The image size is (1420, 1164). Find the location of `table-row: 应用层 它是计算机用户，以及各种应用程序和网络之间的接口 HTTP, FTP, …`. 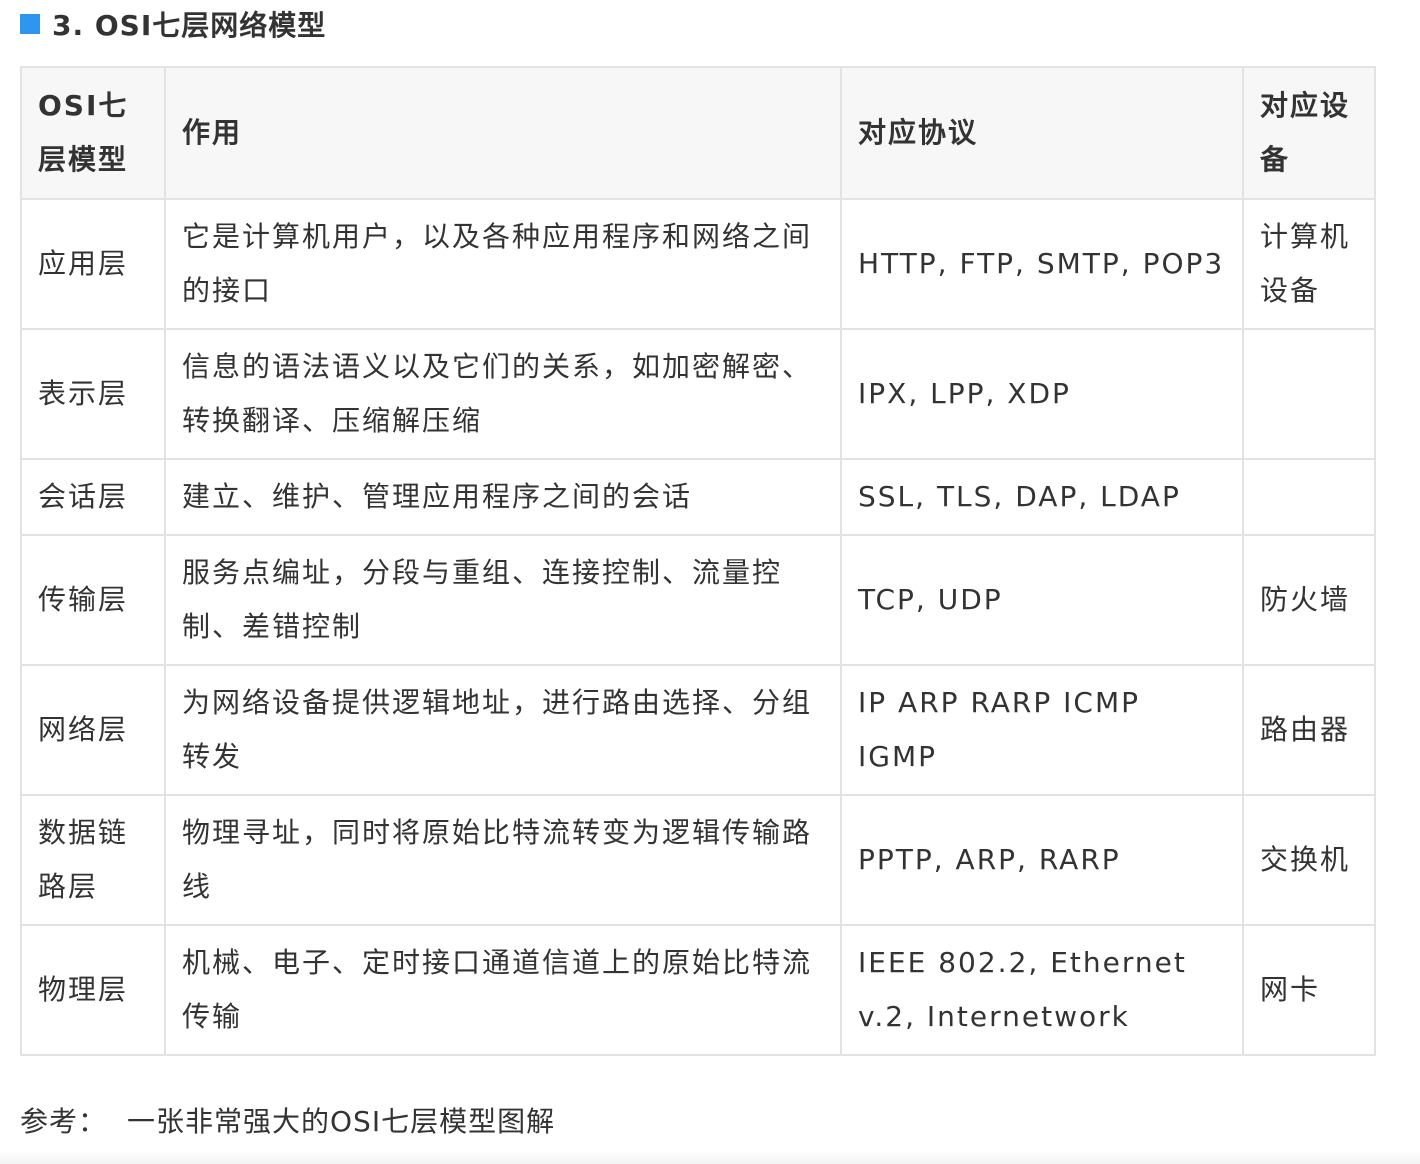

table-row: 应用层 它是计算机用户，以及各种应用程序和网络之间的接口 HTTP, FTP, … is located at coordinates (698, 264).